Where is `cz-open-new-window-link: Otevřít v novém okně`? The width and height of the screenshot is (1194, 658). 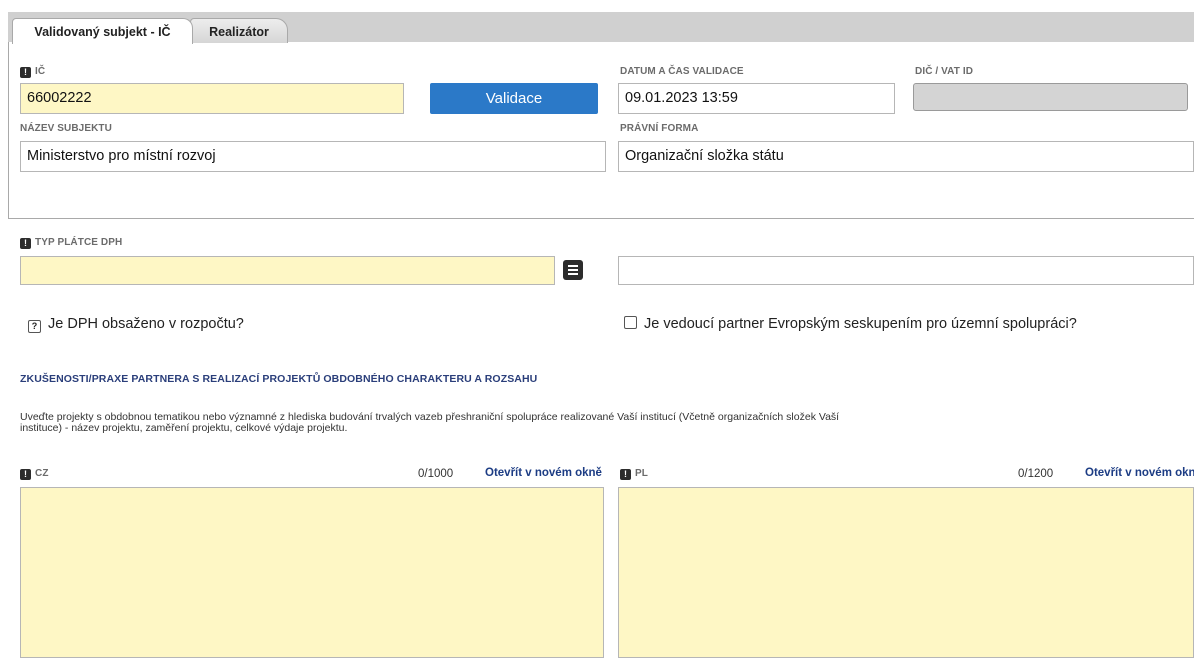 cz-open-new-window-link: Otevřít v novém okně is located at coordinates (543, 473).